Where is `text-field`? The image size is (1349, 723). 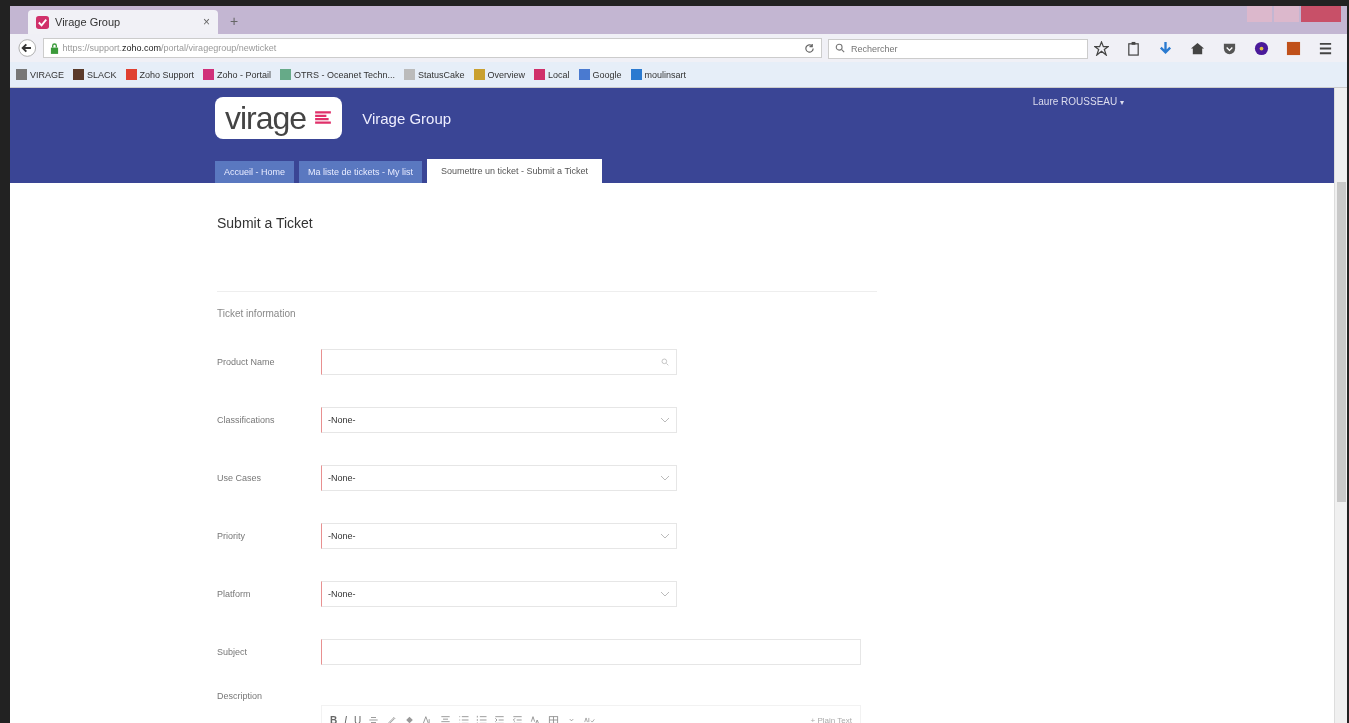 text-field is located at coordinates (591, 652).